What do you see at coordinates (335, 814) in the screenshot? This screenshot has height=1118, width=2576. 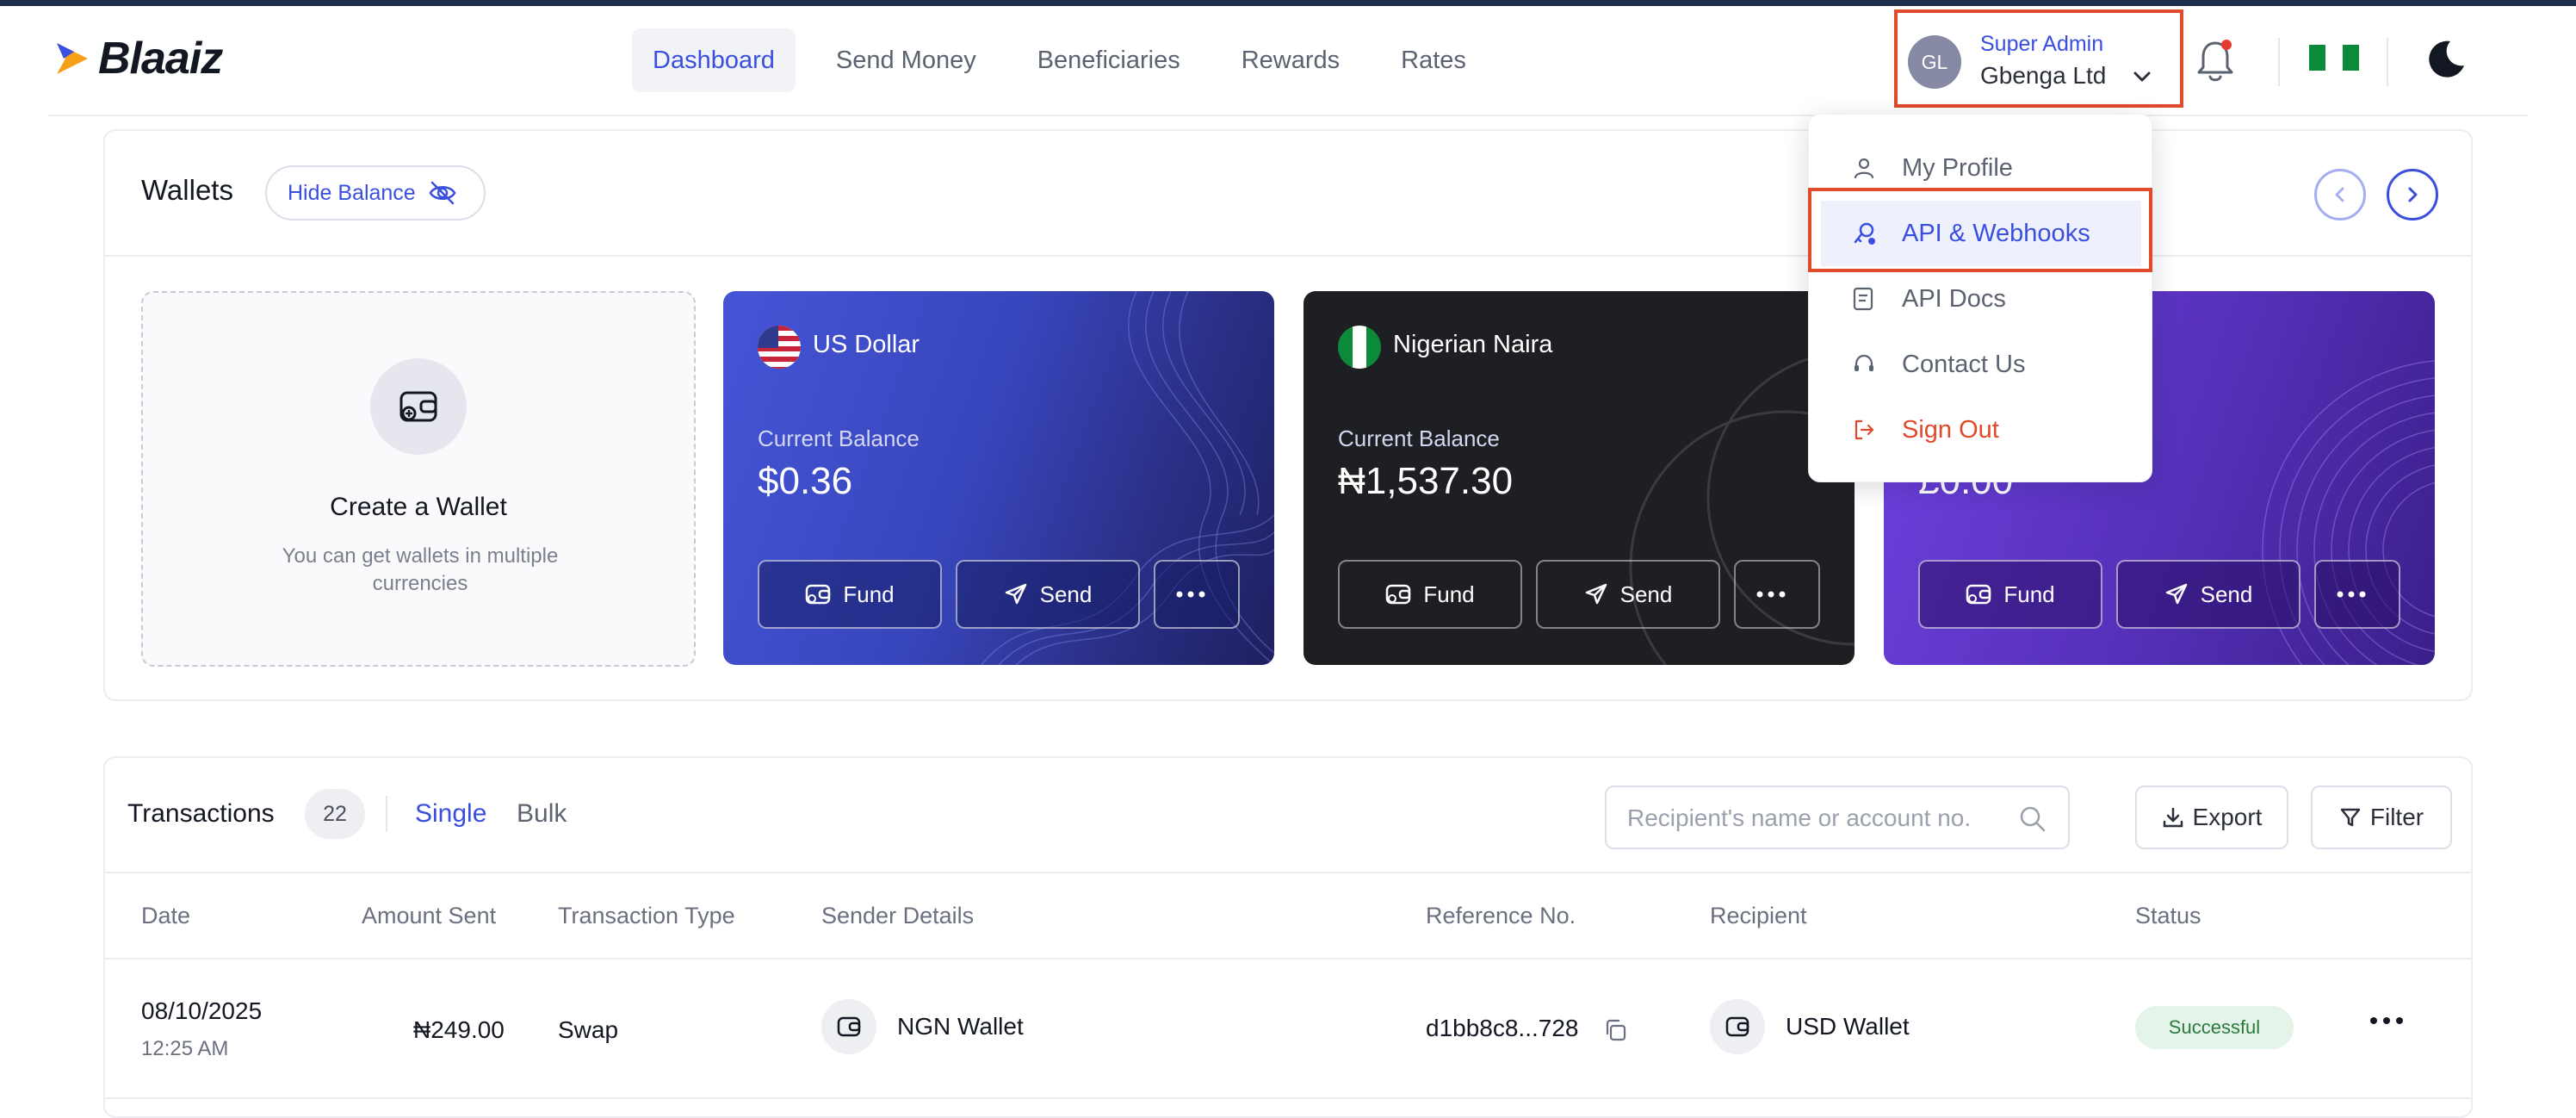 I see `transactions-count-badge: 22` at bounding box center [335, 814].